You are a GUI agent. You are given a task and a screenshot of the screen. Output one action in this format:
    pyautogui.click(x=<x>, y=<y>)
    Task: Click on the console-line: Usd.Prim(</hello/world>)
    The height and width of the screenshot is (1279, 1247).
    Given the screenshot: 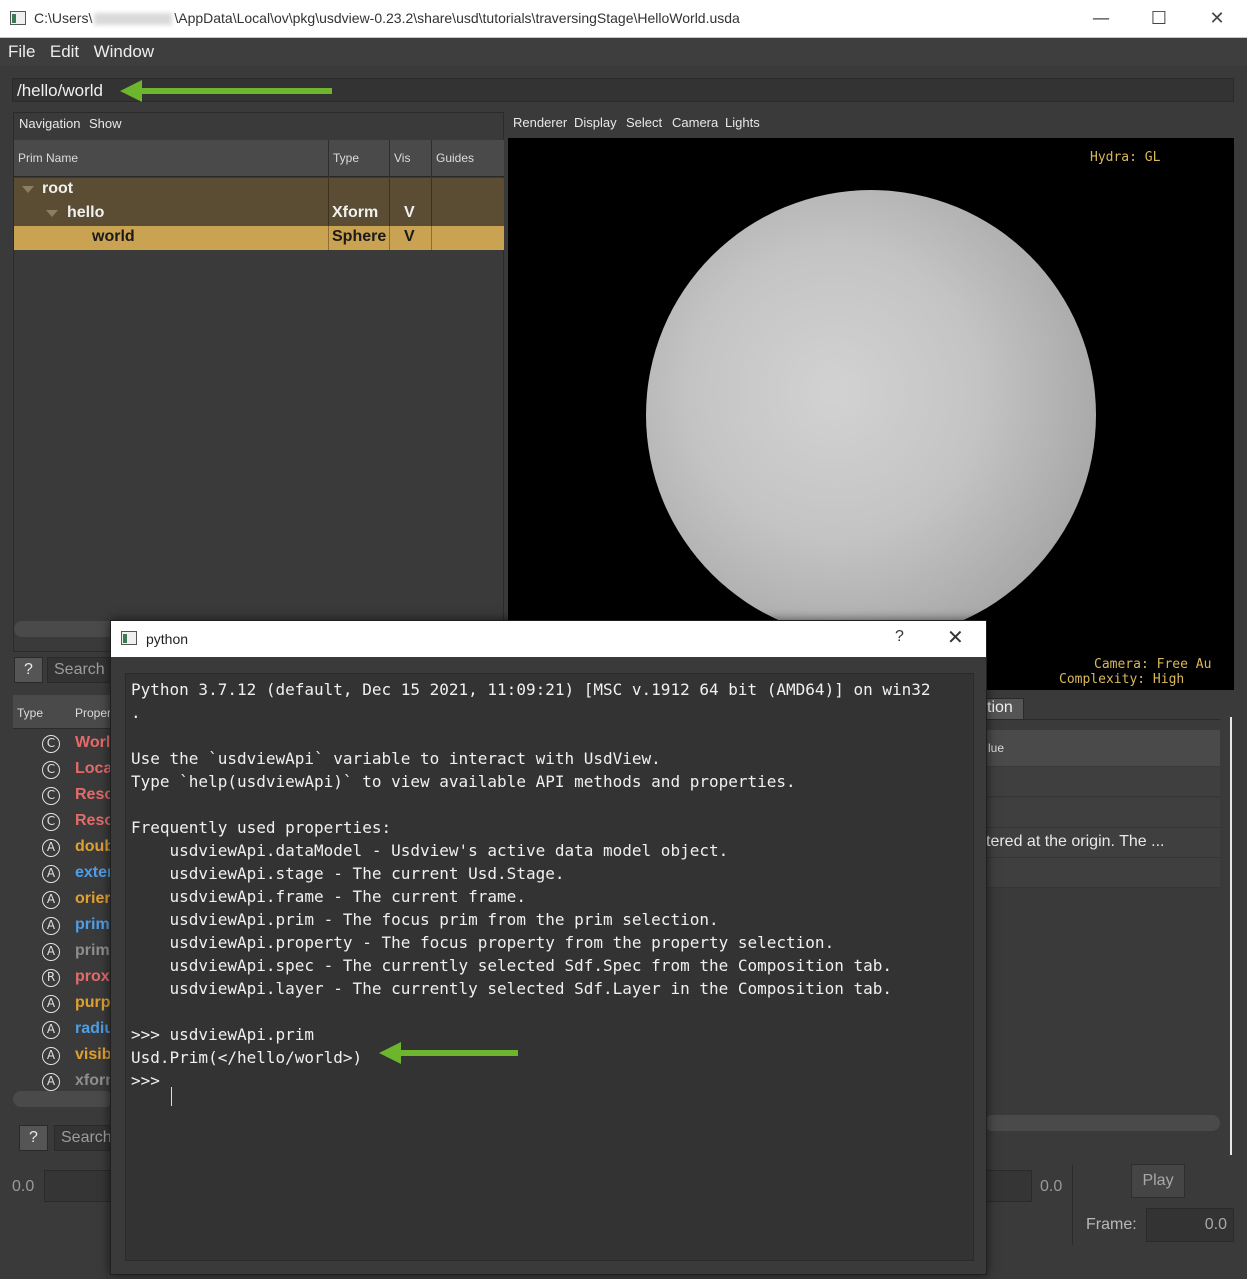 What is the action you would take?
    pyautogui.click(x=247, y=1057)
    